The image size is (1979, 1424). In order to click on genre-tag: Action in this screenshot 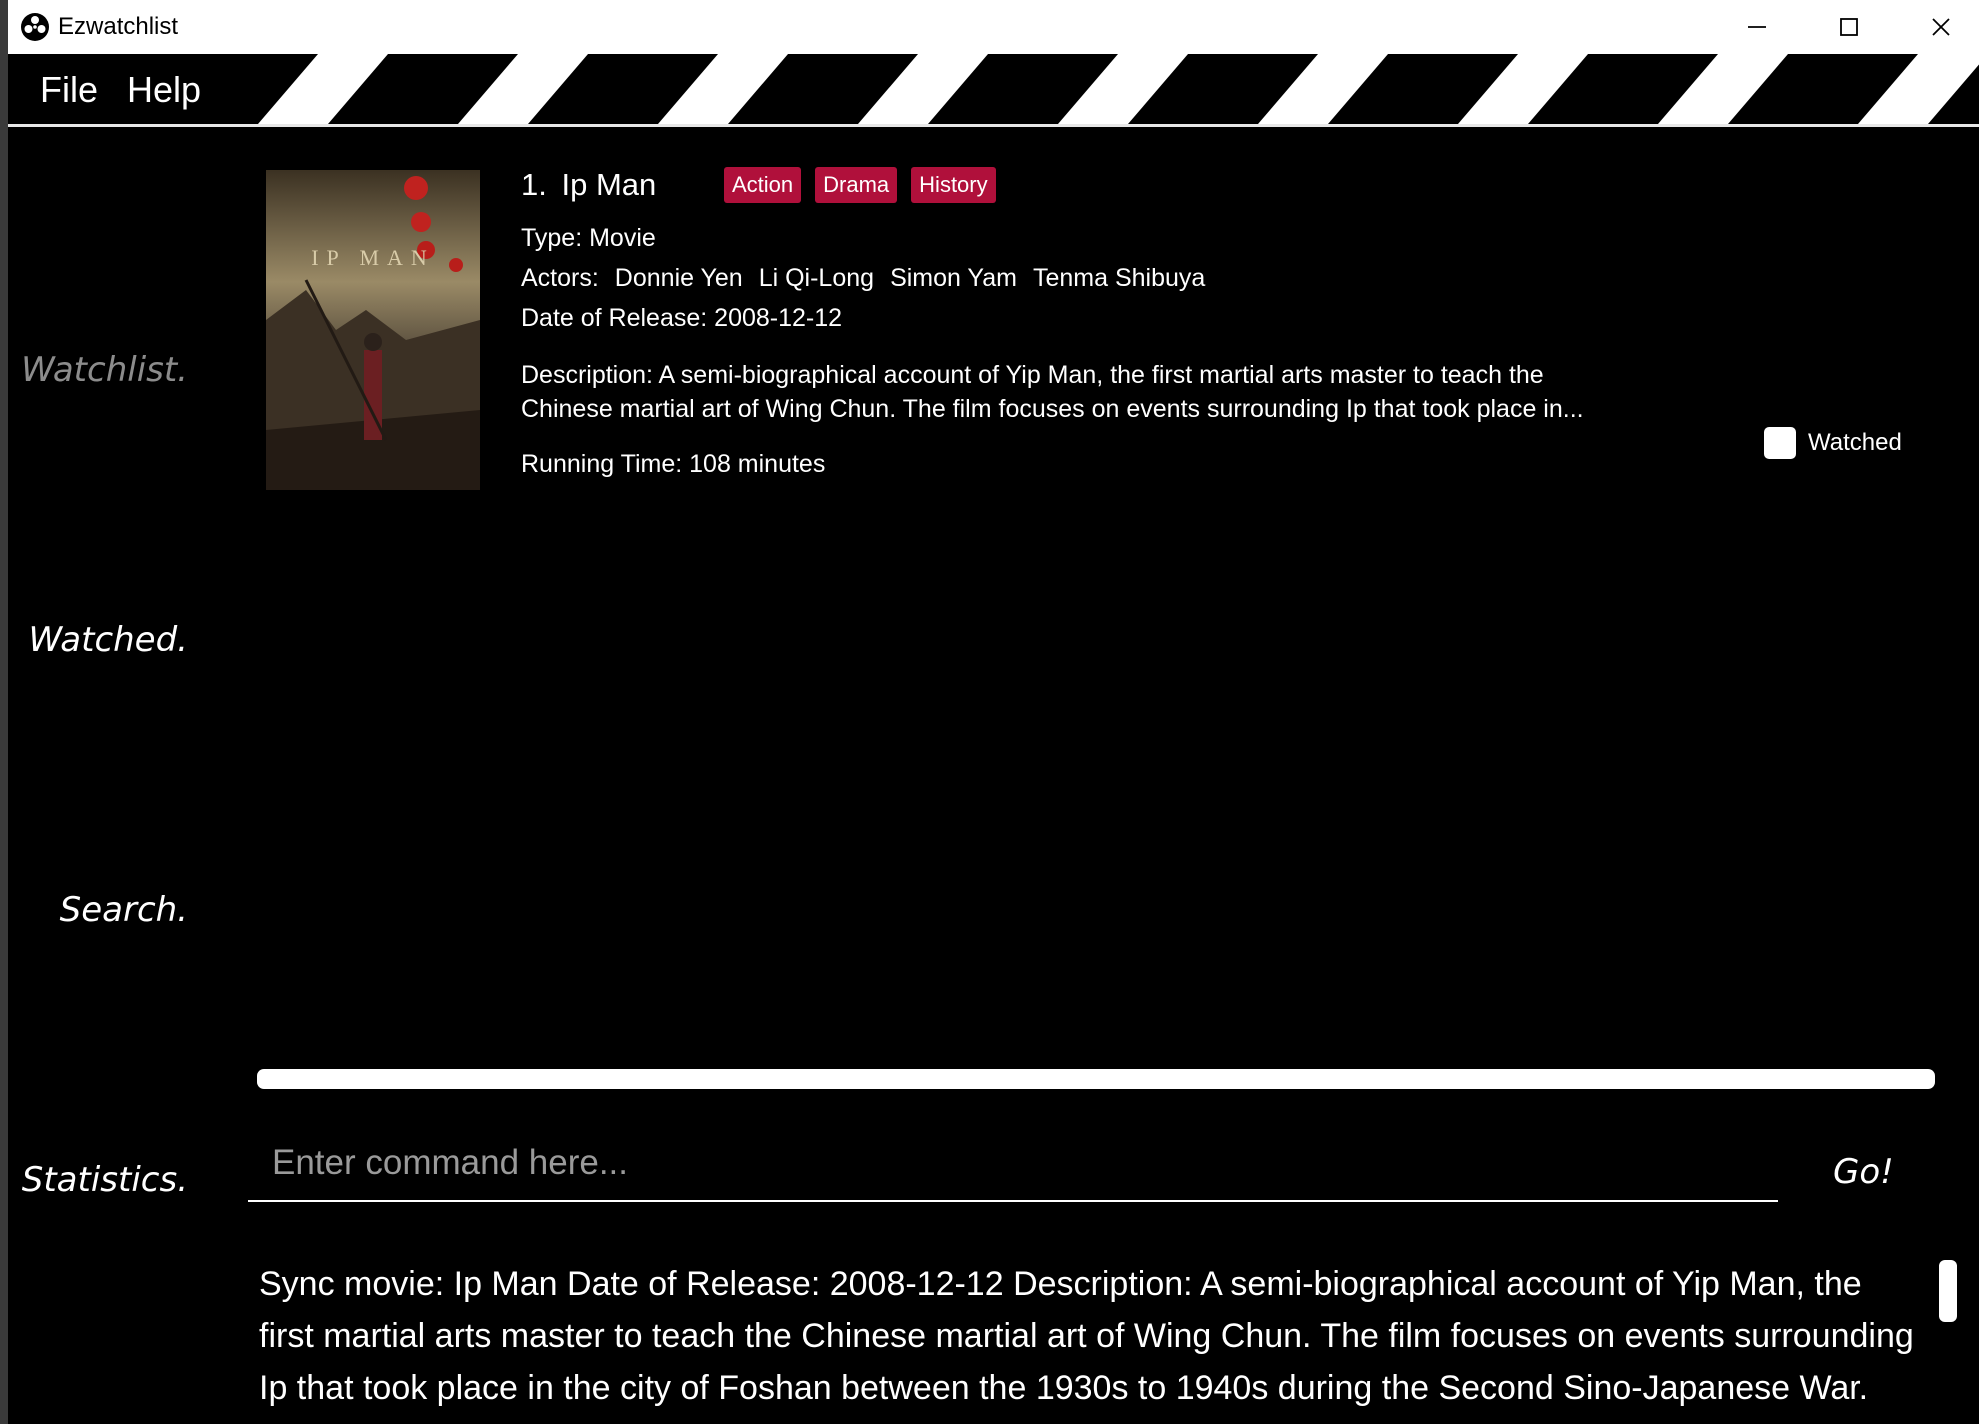, I will do `click(763, 185)`.